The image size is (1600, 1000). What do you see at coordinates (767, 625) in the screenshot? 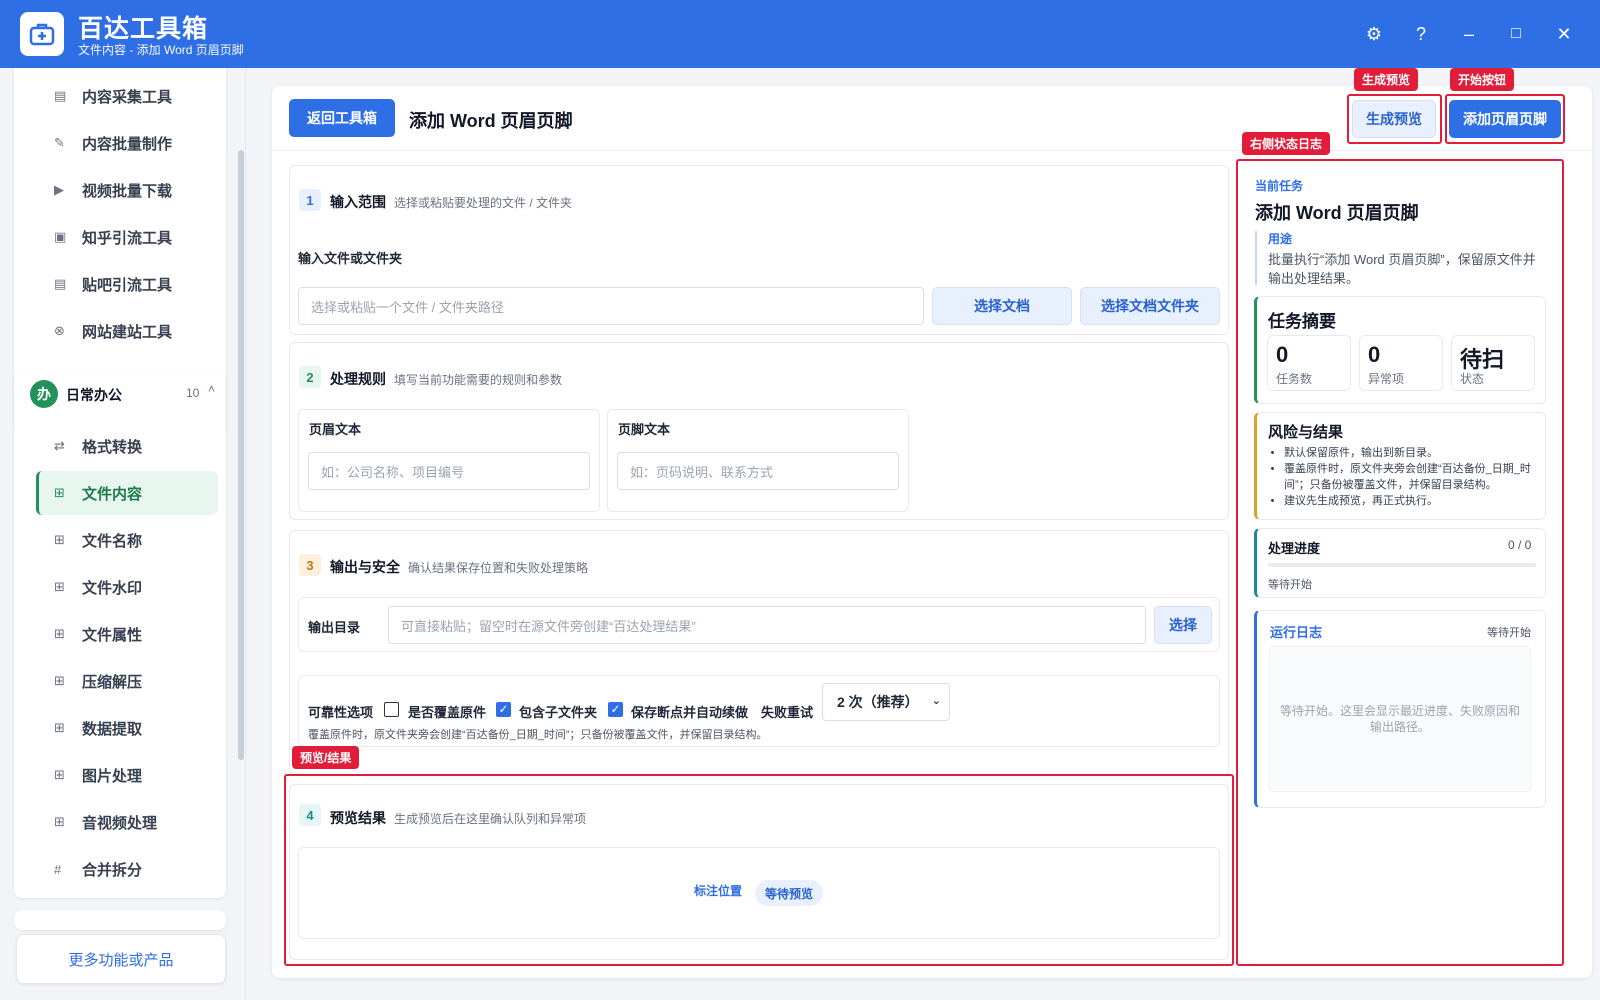
I see `output-dir-input: 可直接粘贴；留空时在源文件旁创建“百达处理结果”` at bounding box center [767, 625].